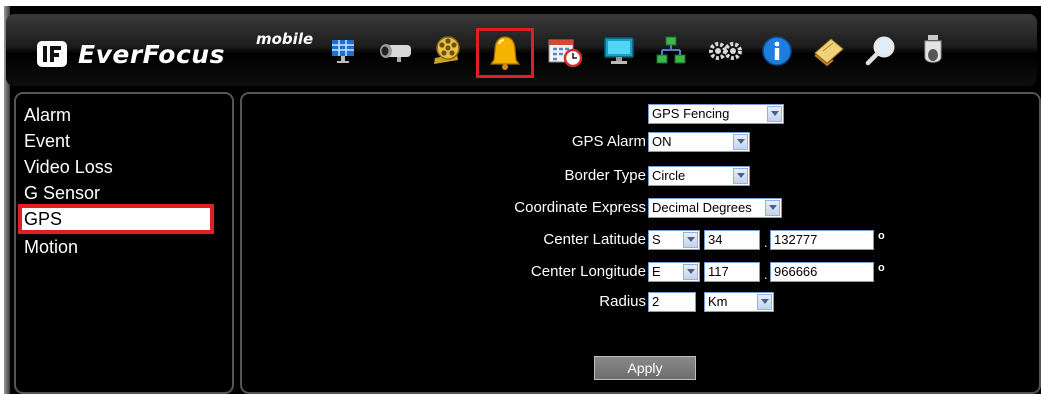 Image resolution: width=1041 pixels, height=394 pixels. I want to click on notes-button, so click(829, 51).